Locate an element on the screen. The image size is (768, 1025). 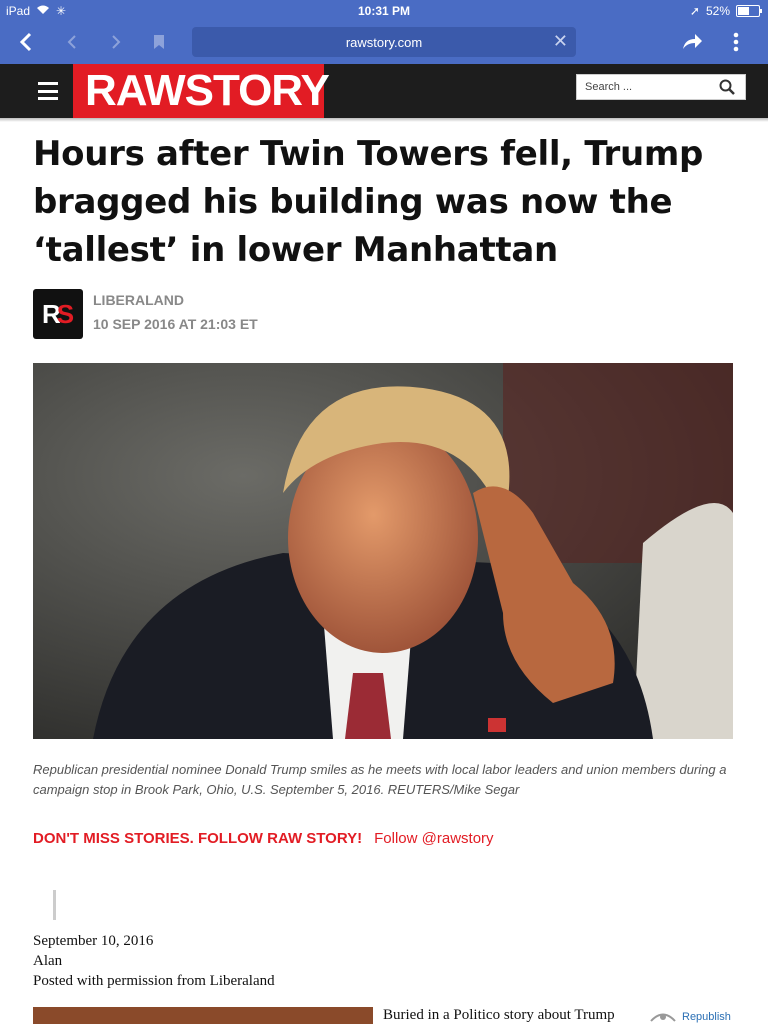
share-icon is located at coordinates (692, 42).